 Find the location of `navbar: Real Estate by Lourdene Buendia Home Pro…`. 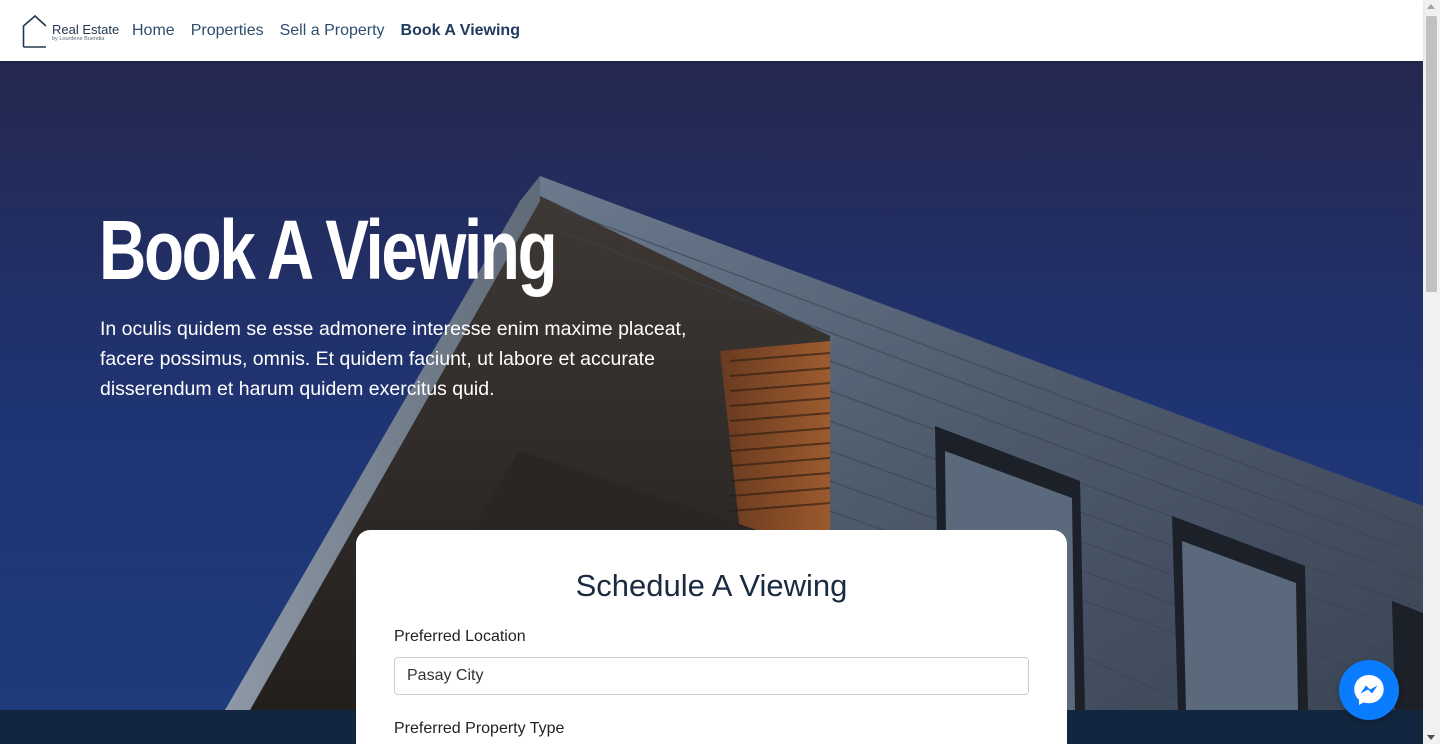

navbar: Real Estate by Lourdene Buendia Home Pro… is located at coordinates (711, 30).